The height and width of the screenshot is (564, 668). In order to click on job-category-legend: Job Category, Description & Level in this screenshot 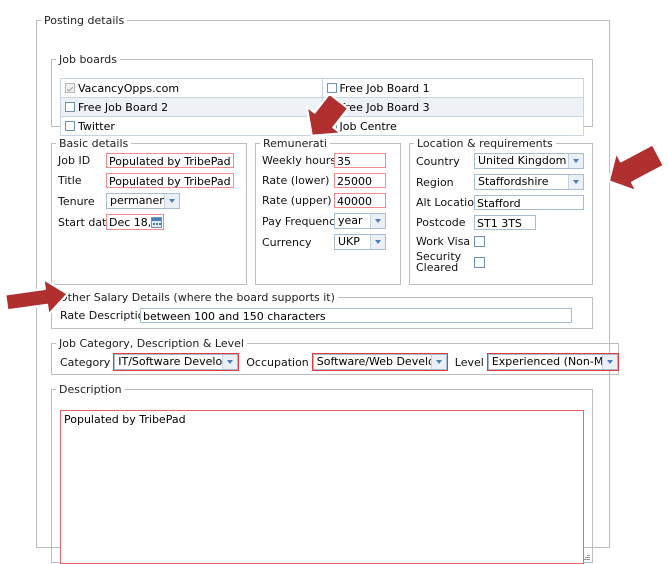, I will do `click(151, 343)`.